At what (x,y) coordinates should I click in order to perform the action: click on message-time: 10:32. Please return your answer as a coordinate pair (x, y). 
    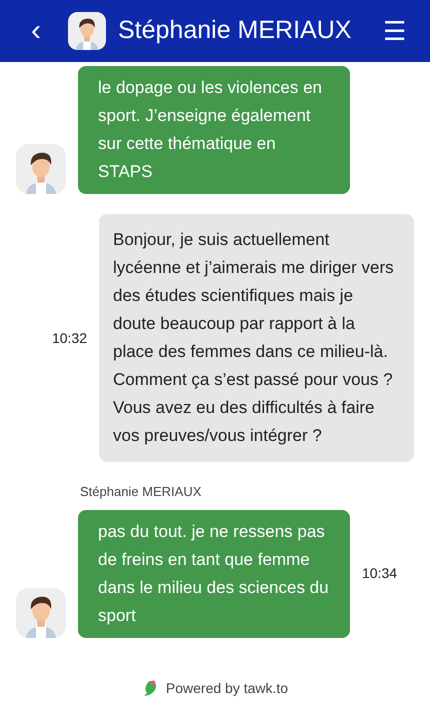
    Looking at the image, I should click on (69, 338).